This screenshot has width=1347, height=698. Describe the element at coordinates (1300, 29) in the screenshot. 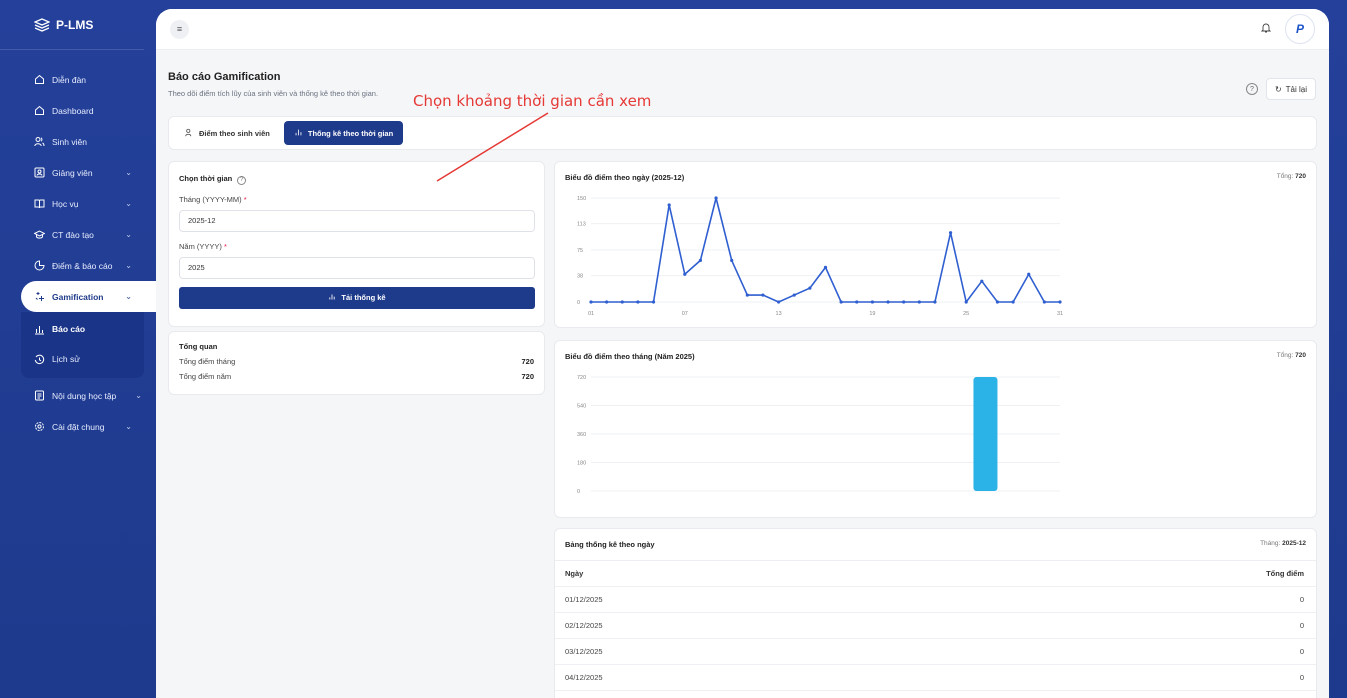

I see `avatar: P` at that location.